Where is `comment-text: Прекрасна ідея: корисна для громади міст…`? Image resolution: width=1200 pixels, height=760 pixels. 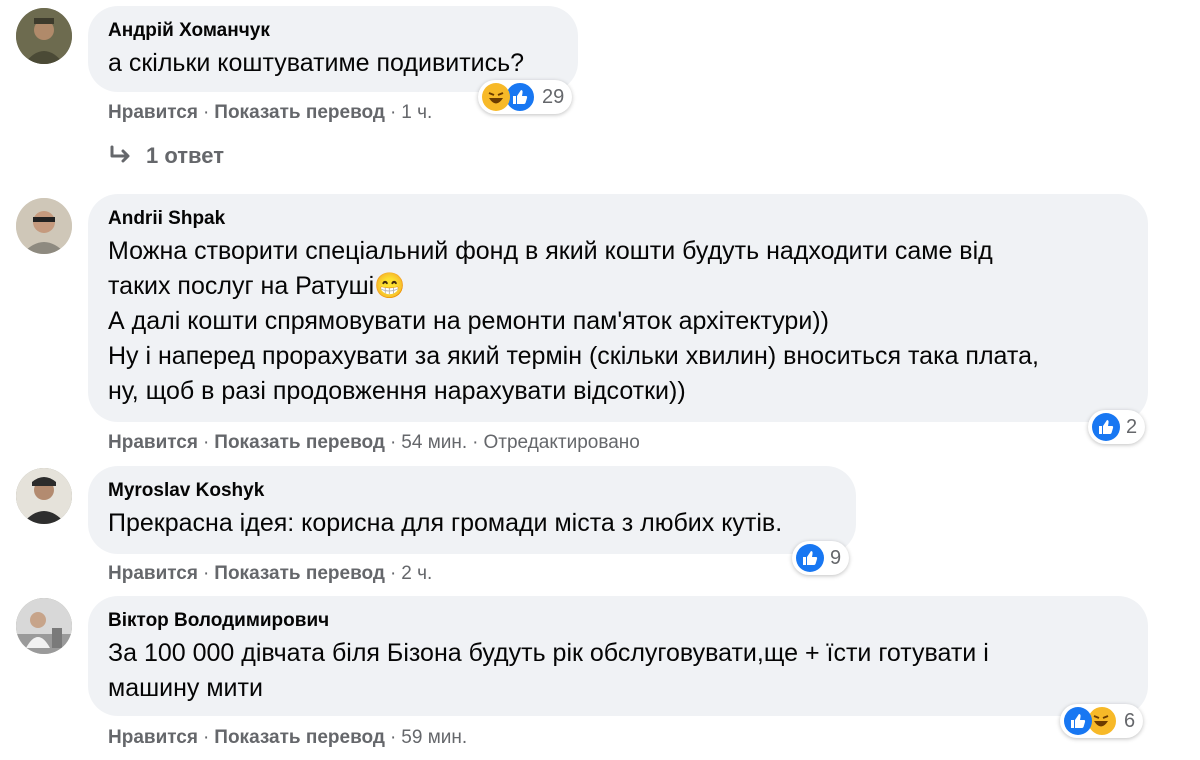 comment-text: Прекрасна ідея: корисна для громади міст… is located at coordinates (445, 523).